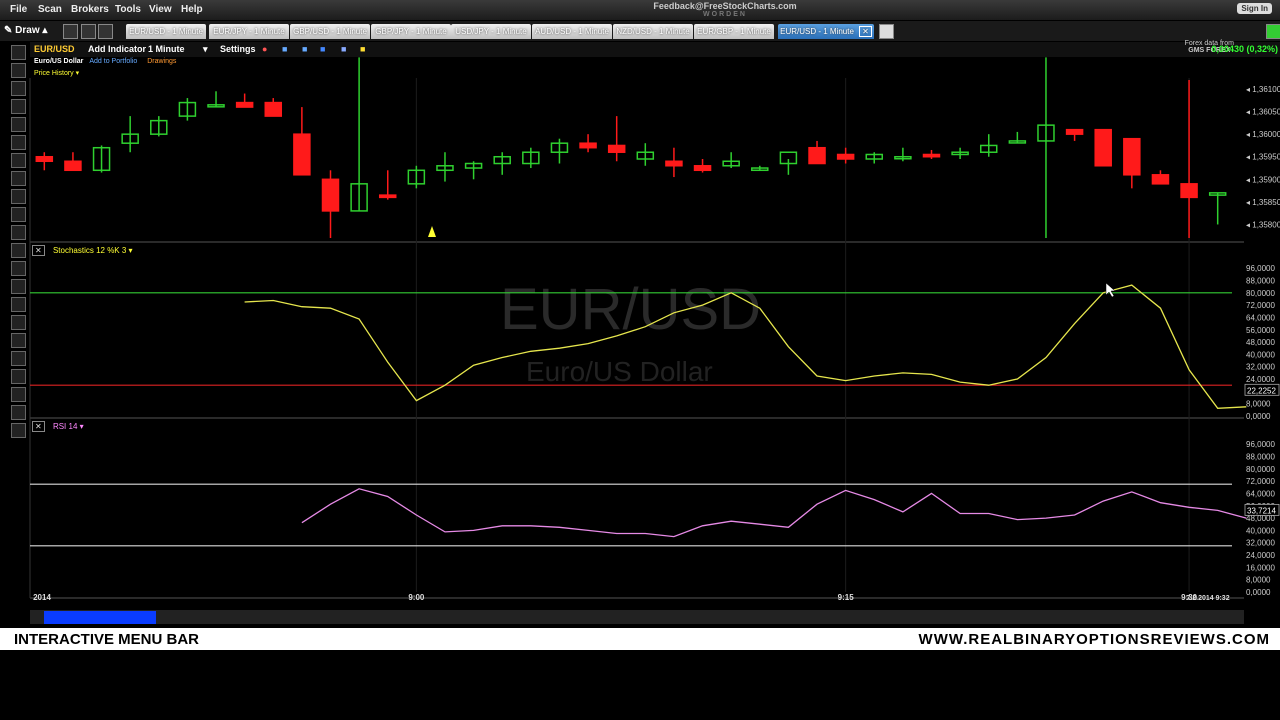 This screenshot has height=720, width=1280. I want to click on rsi-panel-header: ✕ RSI 14 ▾, so click(58, 426).